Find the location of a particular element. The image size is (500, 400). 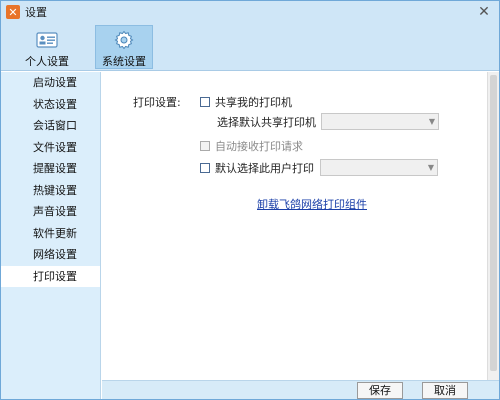

content-scrollbar is located at coordinates (493, 226).